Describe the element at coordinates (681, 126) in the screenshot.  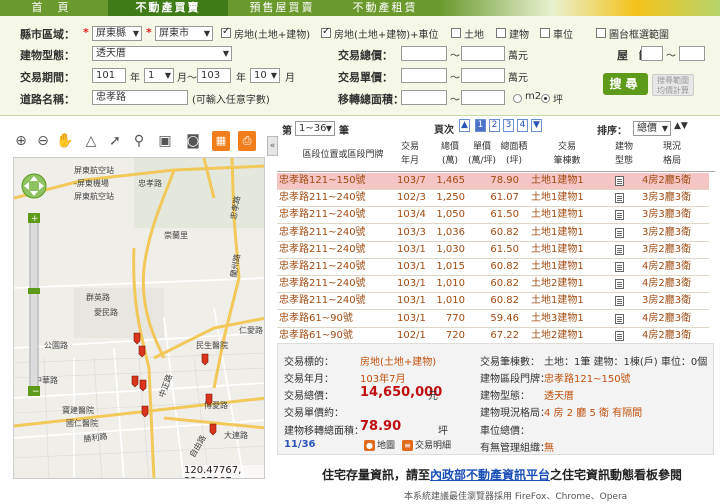
I see `sort-direction-icon: ▲▼` at that location.